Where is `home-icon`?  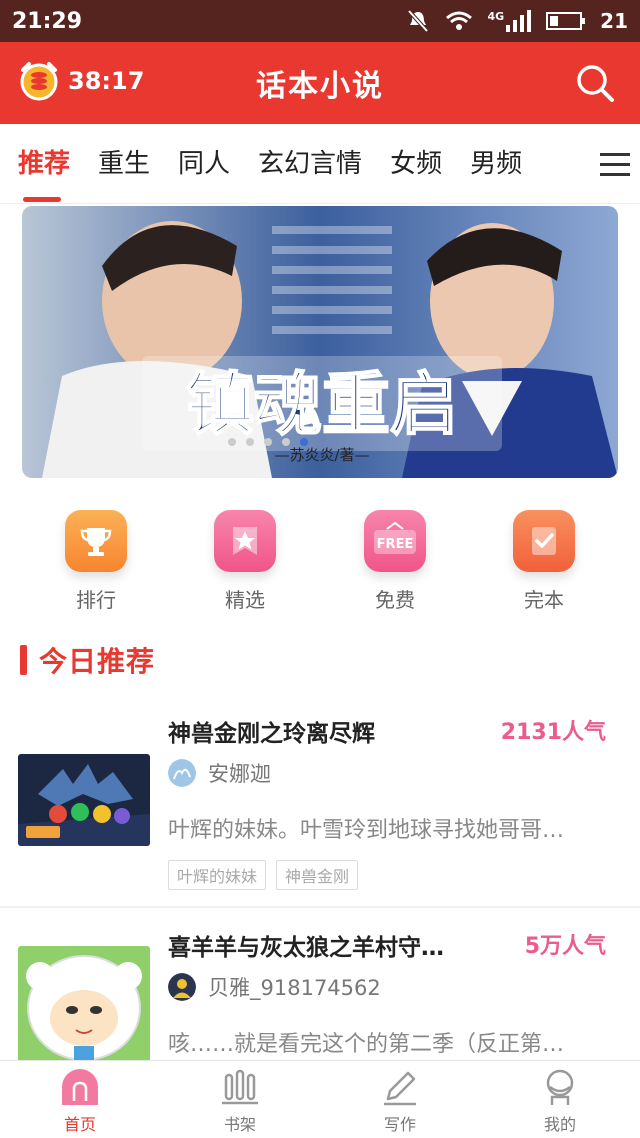
home-icon is located at coordinates (80, 1087).